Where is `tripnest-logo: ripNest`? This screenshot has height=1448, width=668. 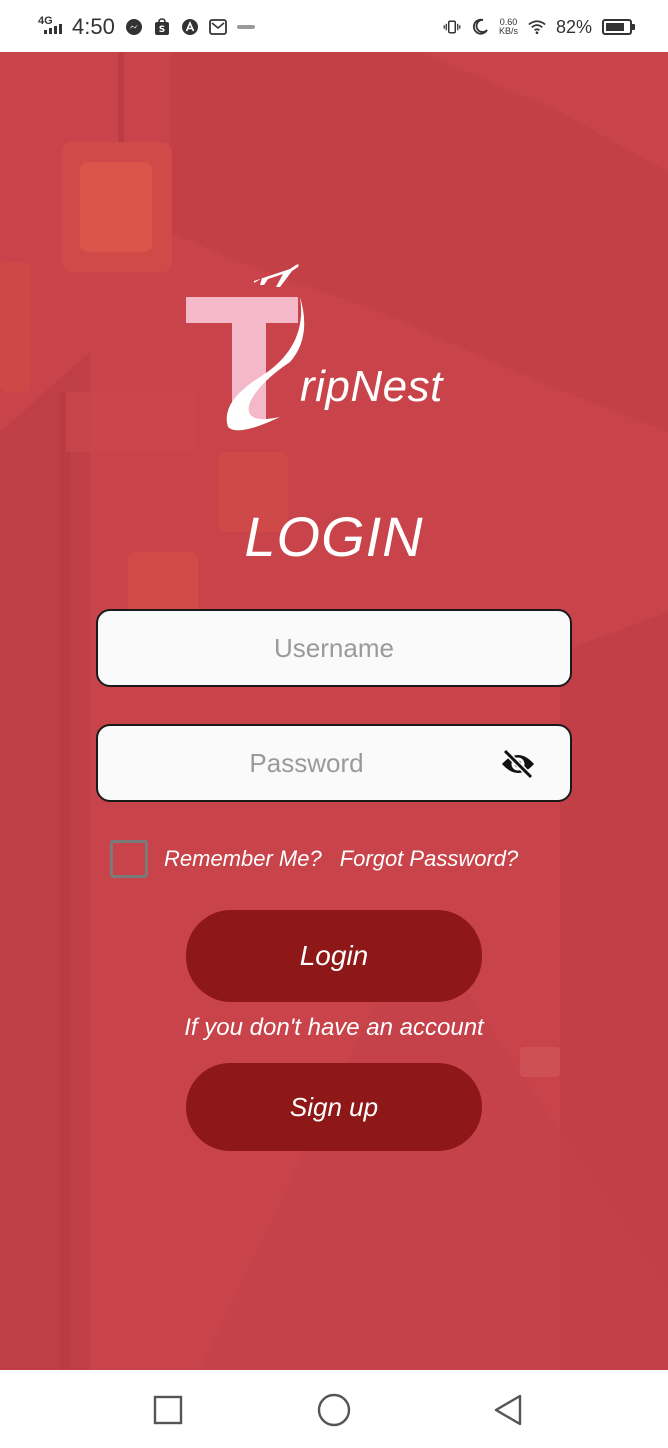
tripnest-logo: ripNest is located at coordinates (330, 352).